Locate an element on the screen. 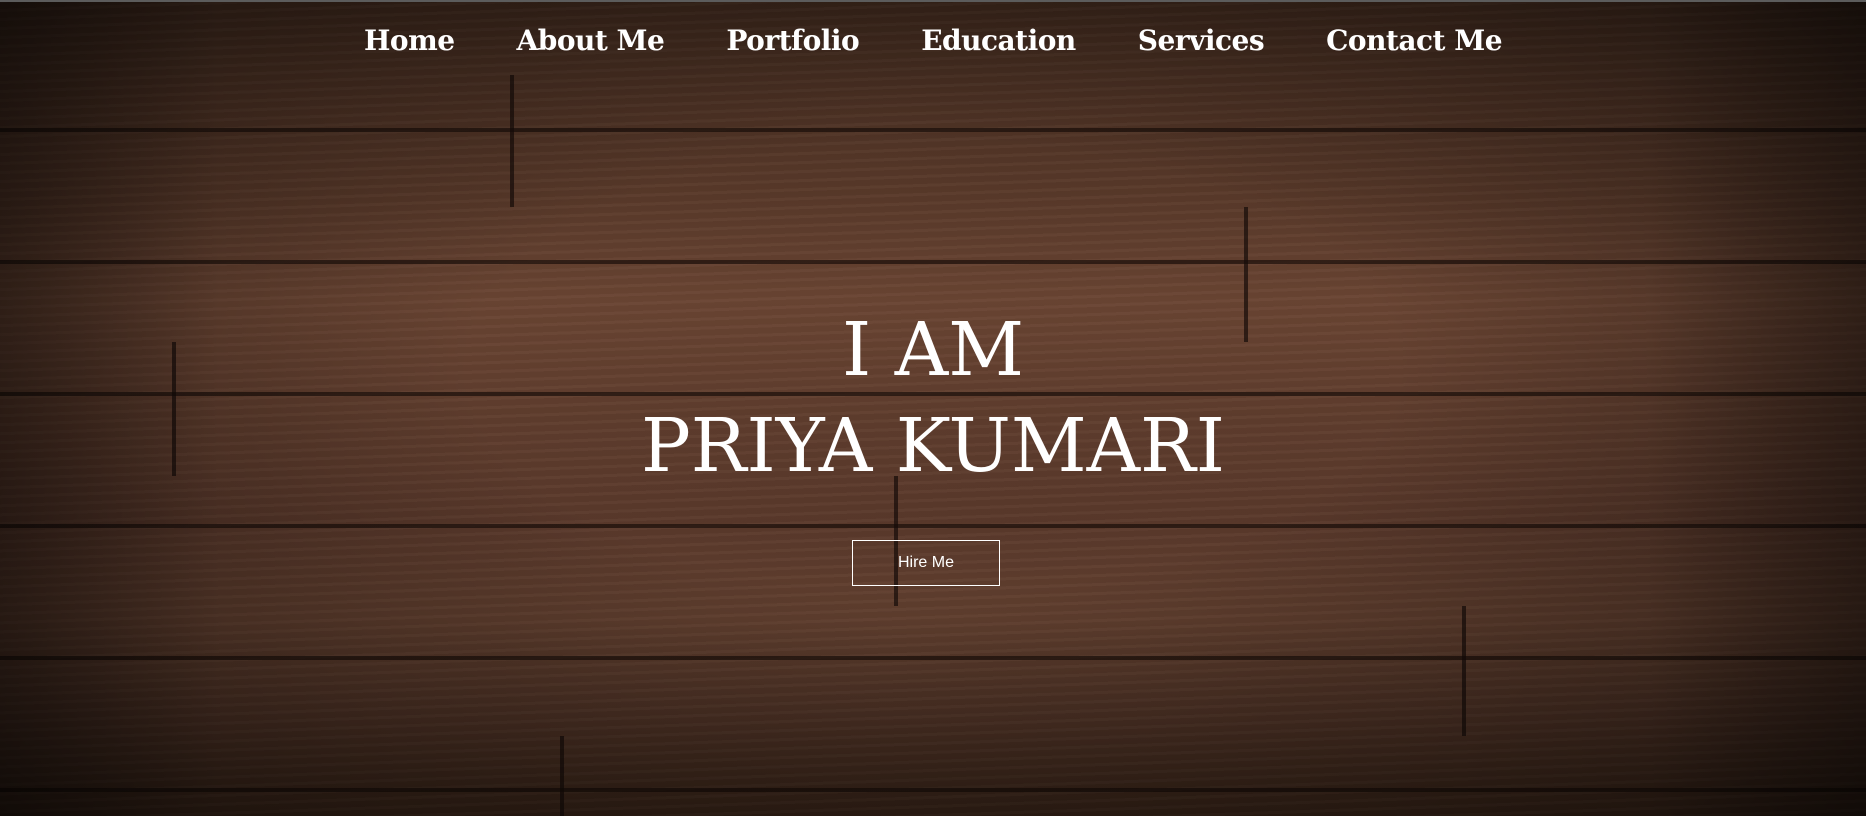 Image resolution: width=1866 pixels, height=816 pixels. nav-item-education: Education is located at coordinates (998, 40).